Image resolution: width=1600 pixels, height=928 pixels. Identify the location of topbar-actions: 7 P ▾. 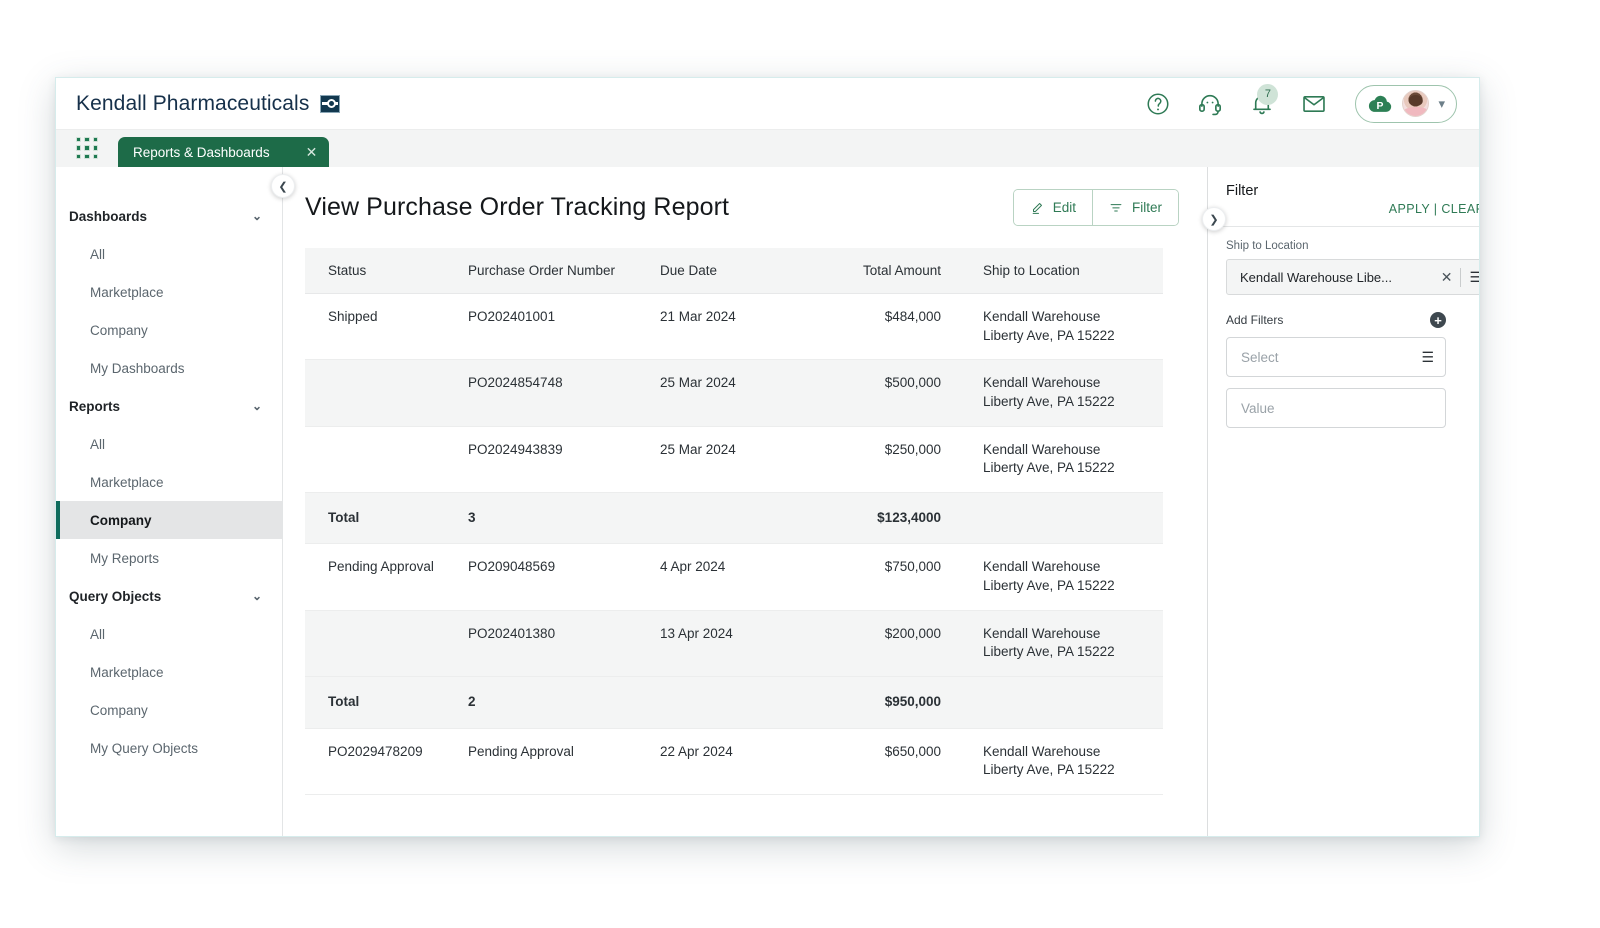
(1301, 103).